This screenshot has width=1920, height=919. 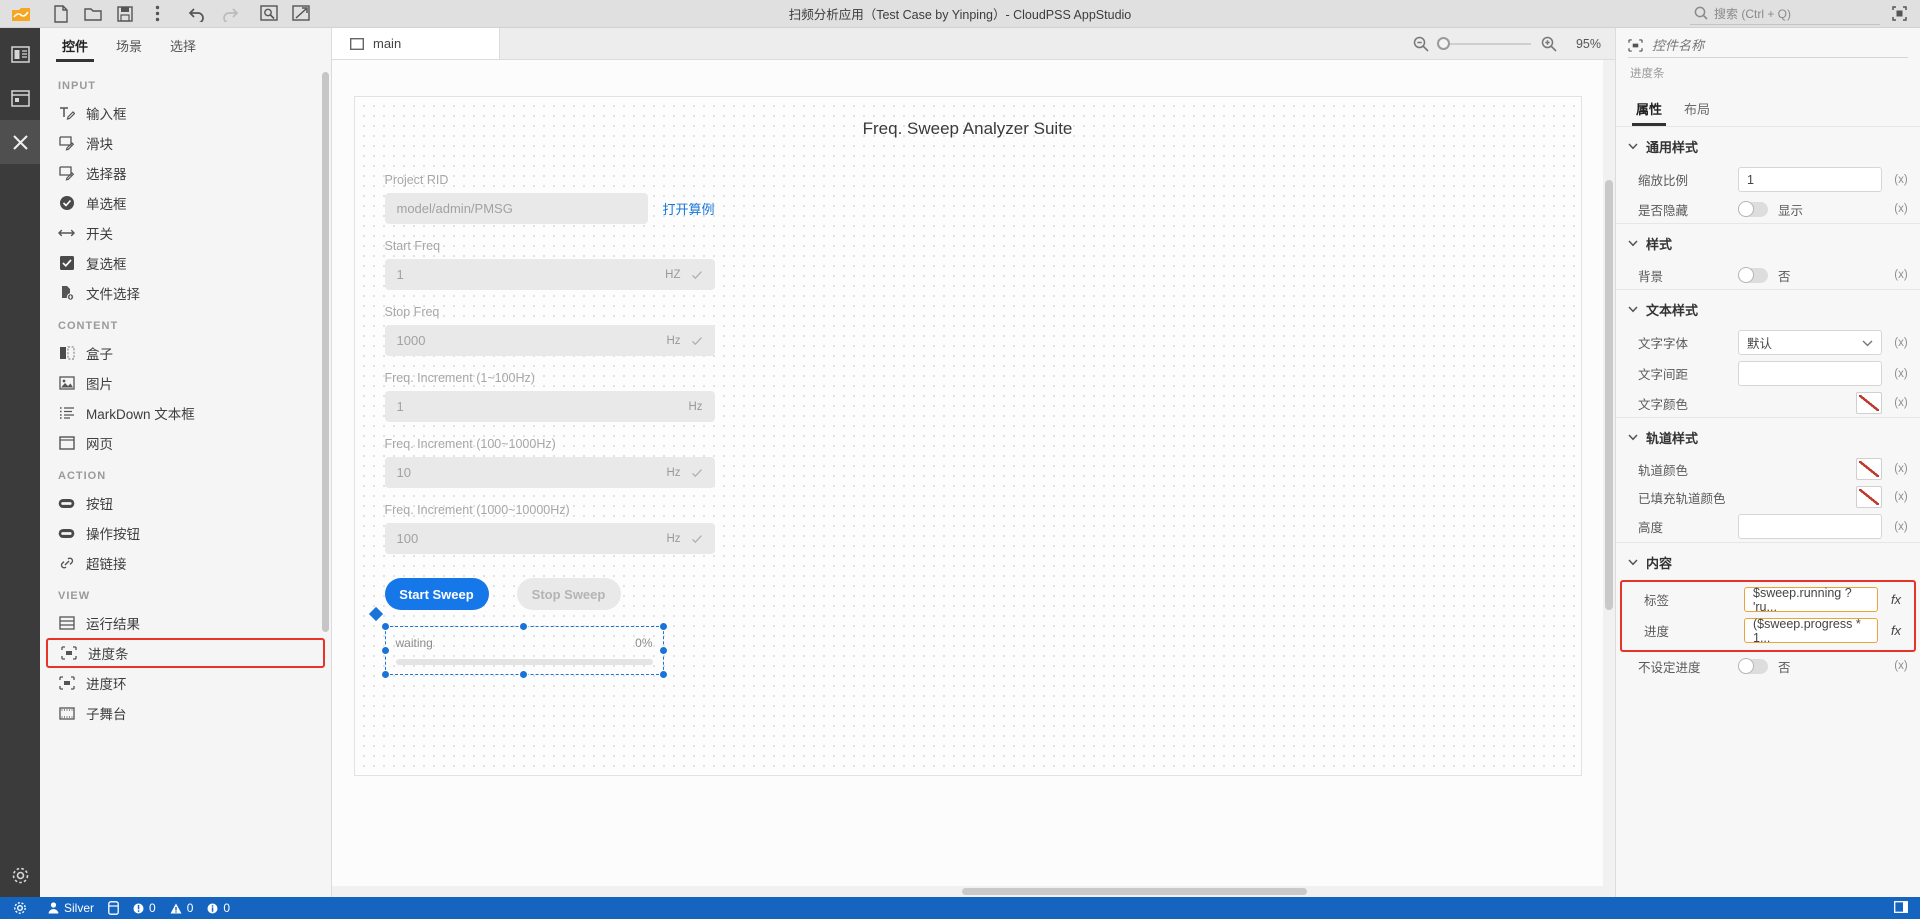 What do you see at coordinates (61, 14) in the screenshot?
I see `new-file-icon` at bounding box center [61, 14].